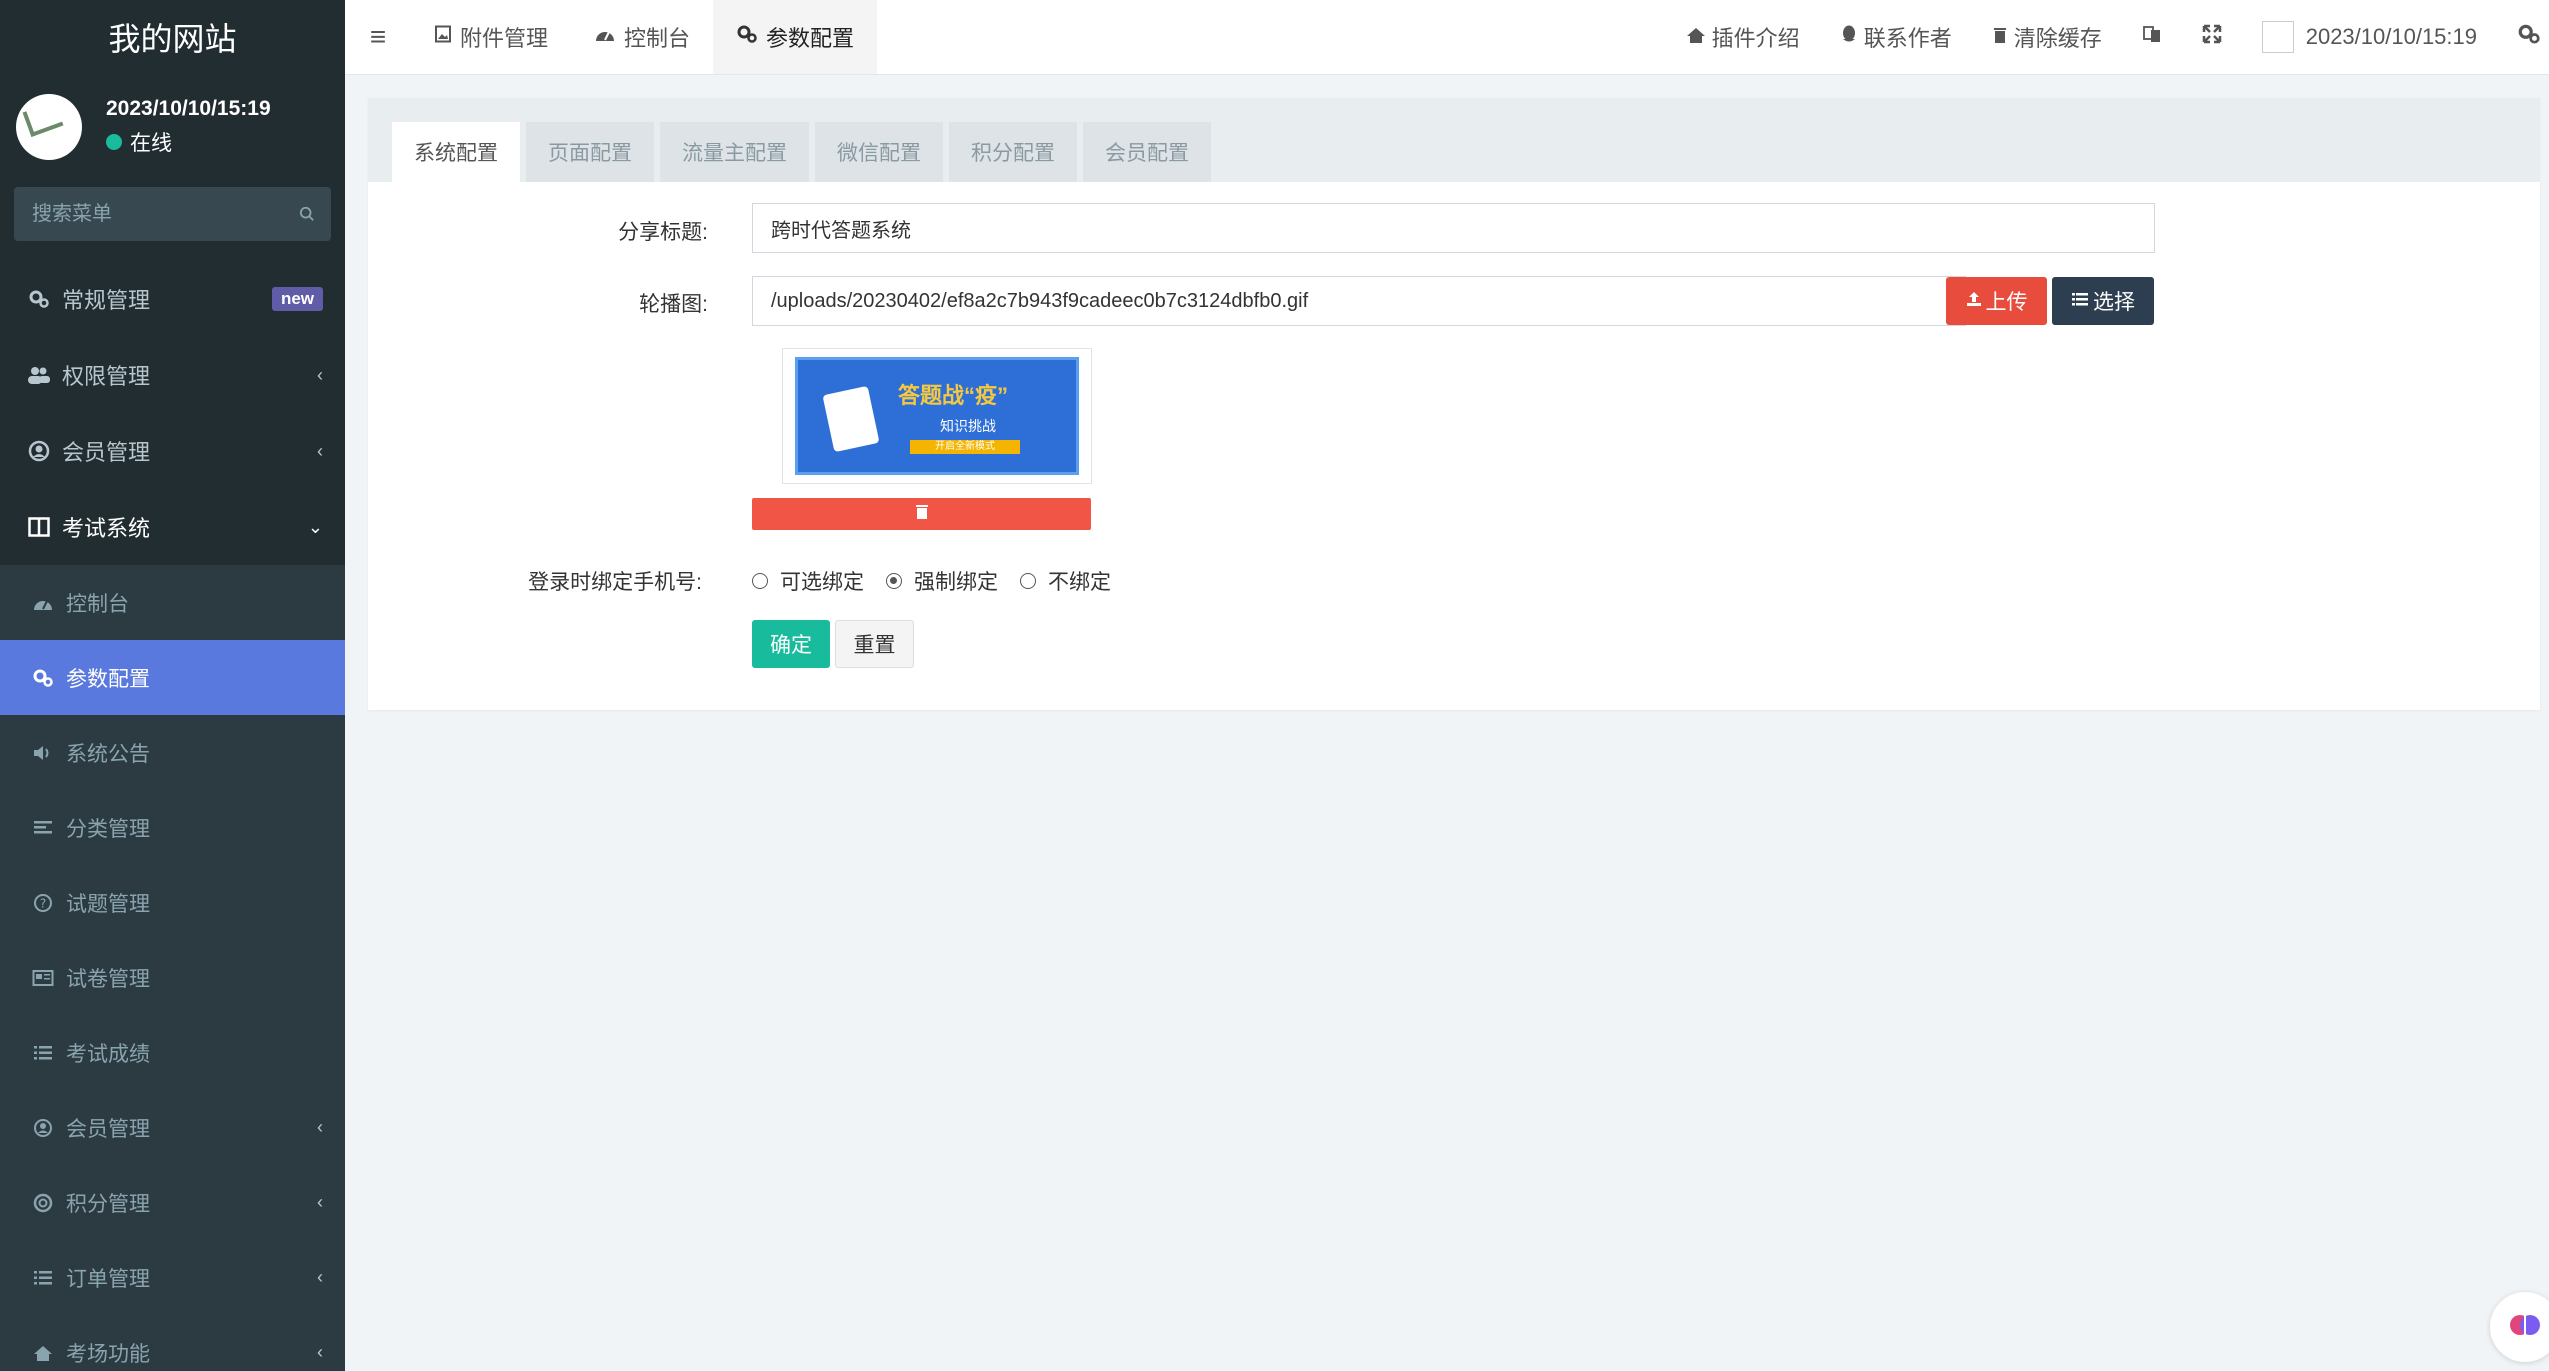 The height and width of the screenshot is (1371, 2549). I want to click on tab-params: 参数配置, so click(795, 37).